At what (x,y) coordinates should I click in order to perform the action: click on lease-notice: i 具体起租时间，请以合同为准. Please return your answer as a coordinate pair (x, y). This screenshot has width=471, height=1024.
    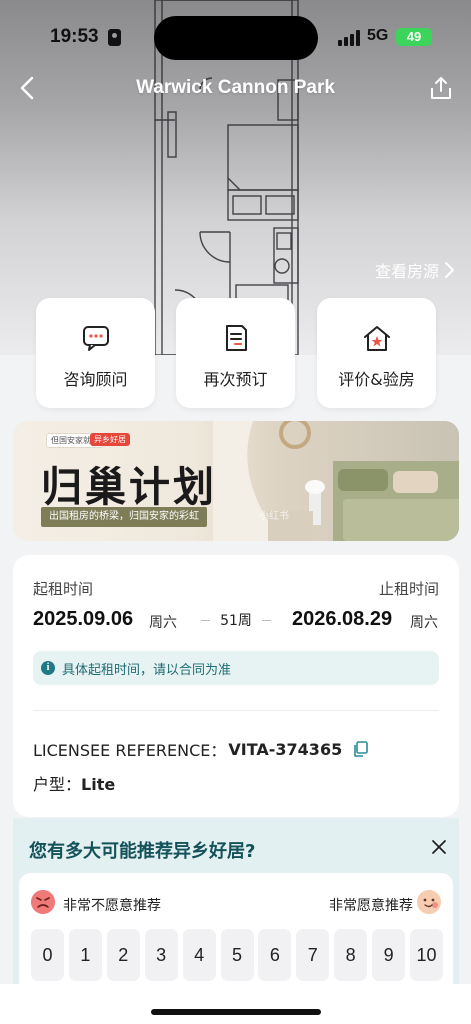
    Looking at the image, I should click on (236, 668).